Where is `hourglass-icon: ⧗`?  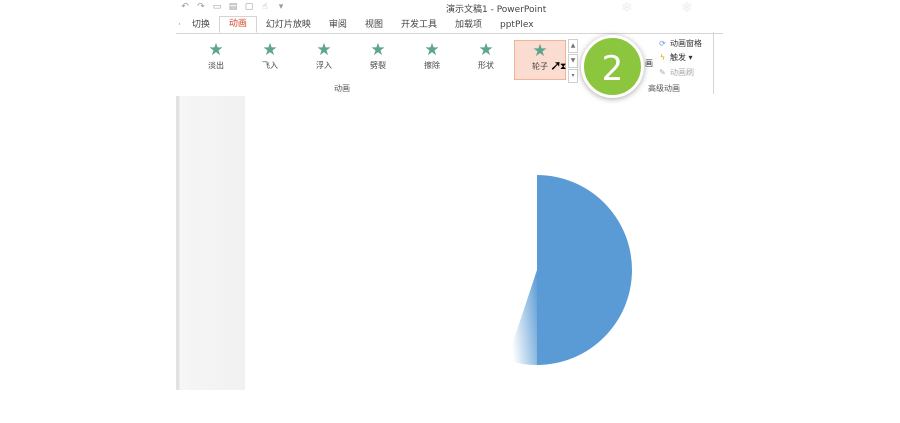
hourglass-icon: ⧗ is located at coordinates (563, 67).